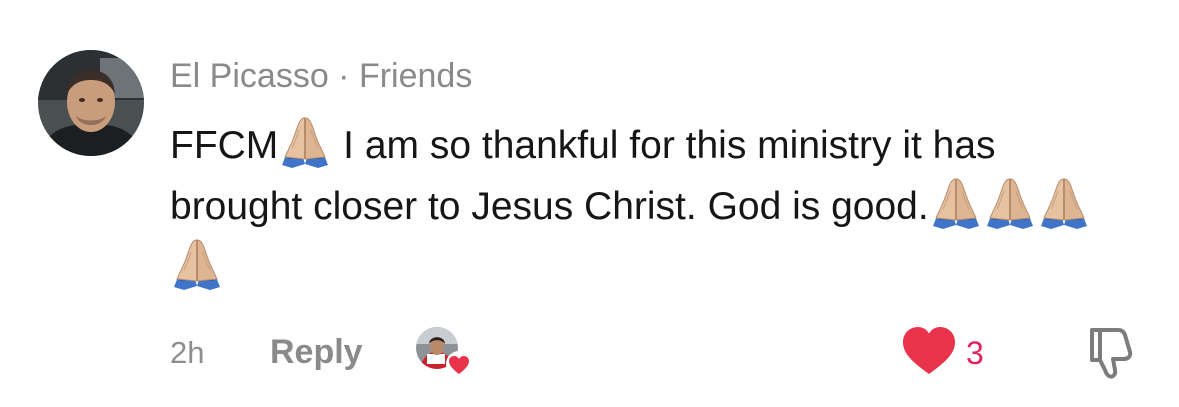  What do you see at coordinates (444, 352) in the screenshot?
I see `author-liked-avatar` at bounding box center [444, 352].